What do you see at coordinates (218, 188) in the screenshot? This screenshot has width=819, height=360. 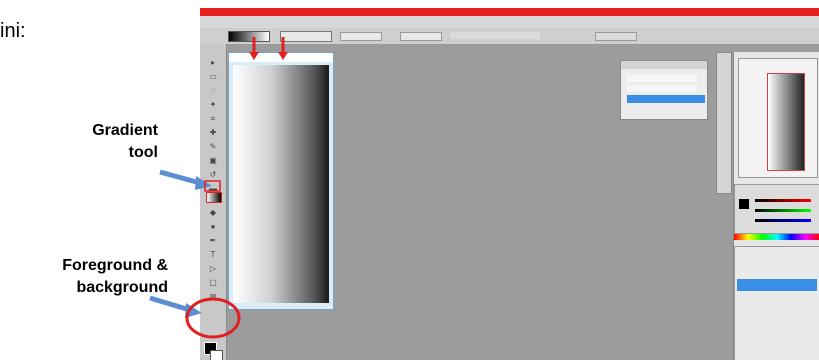 I see `annotation-overlay` at bounding box center [218, 188].